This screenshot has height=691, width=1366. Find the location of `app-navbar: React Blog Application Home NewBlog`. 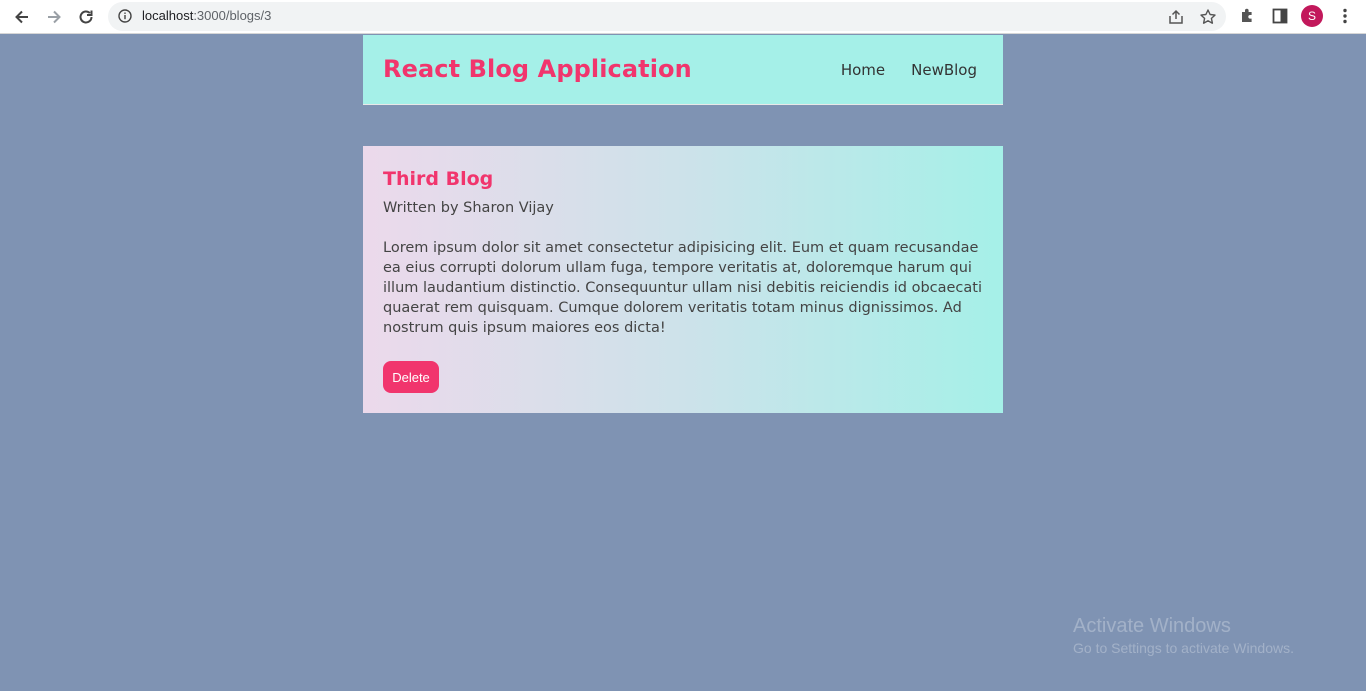

app-navbar: React Blog Application Home NewBlog is located at coordinates (683, 70).